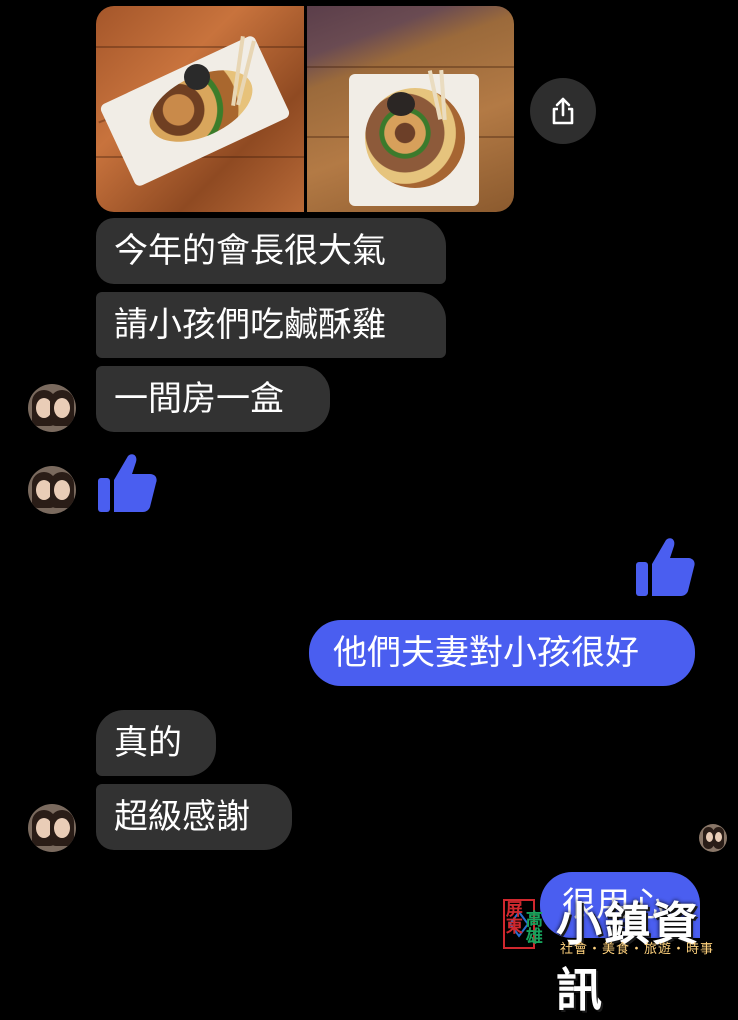 Image resolution: width=738 pixels, height=1020 pixels. I want to click on watermark-region-1: 屏東, so click(511, 917).